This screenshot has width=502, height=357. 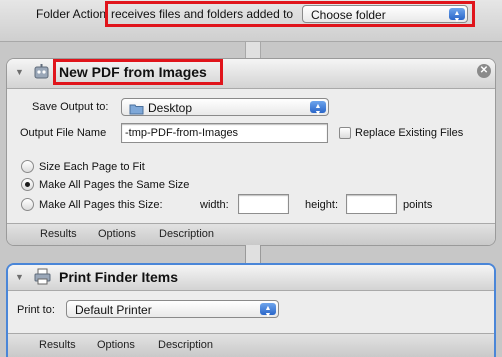 What do you see at coordinates (322, 205) in the screenshot?
I see `height-label: height:` at bounding box center [322, 205].